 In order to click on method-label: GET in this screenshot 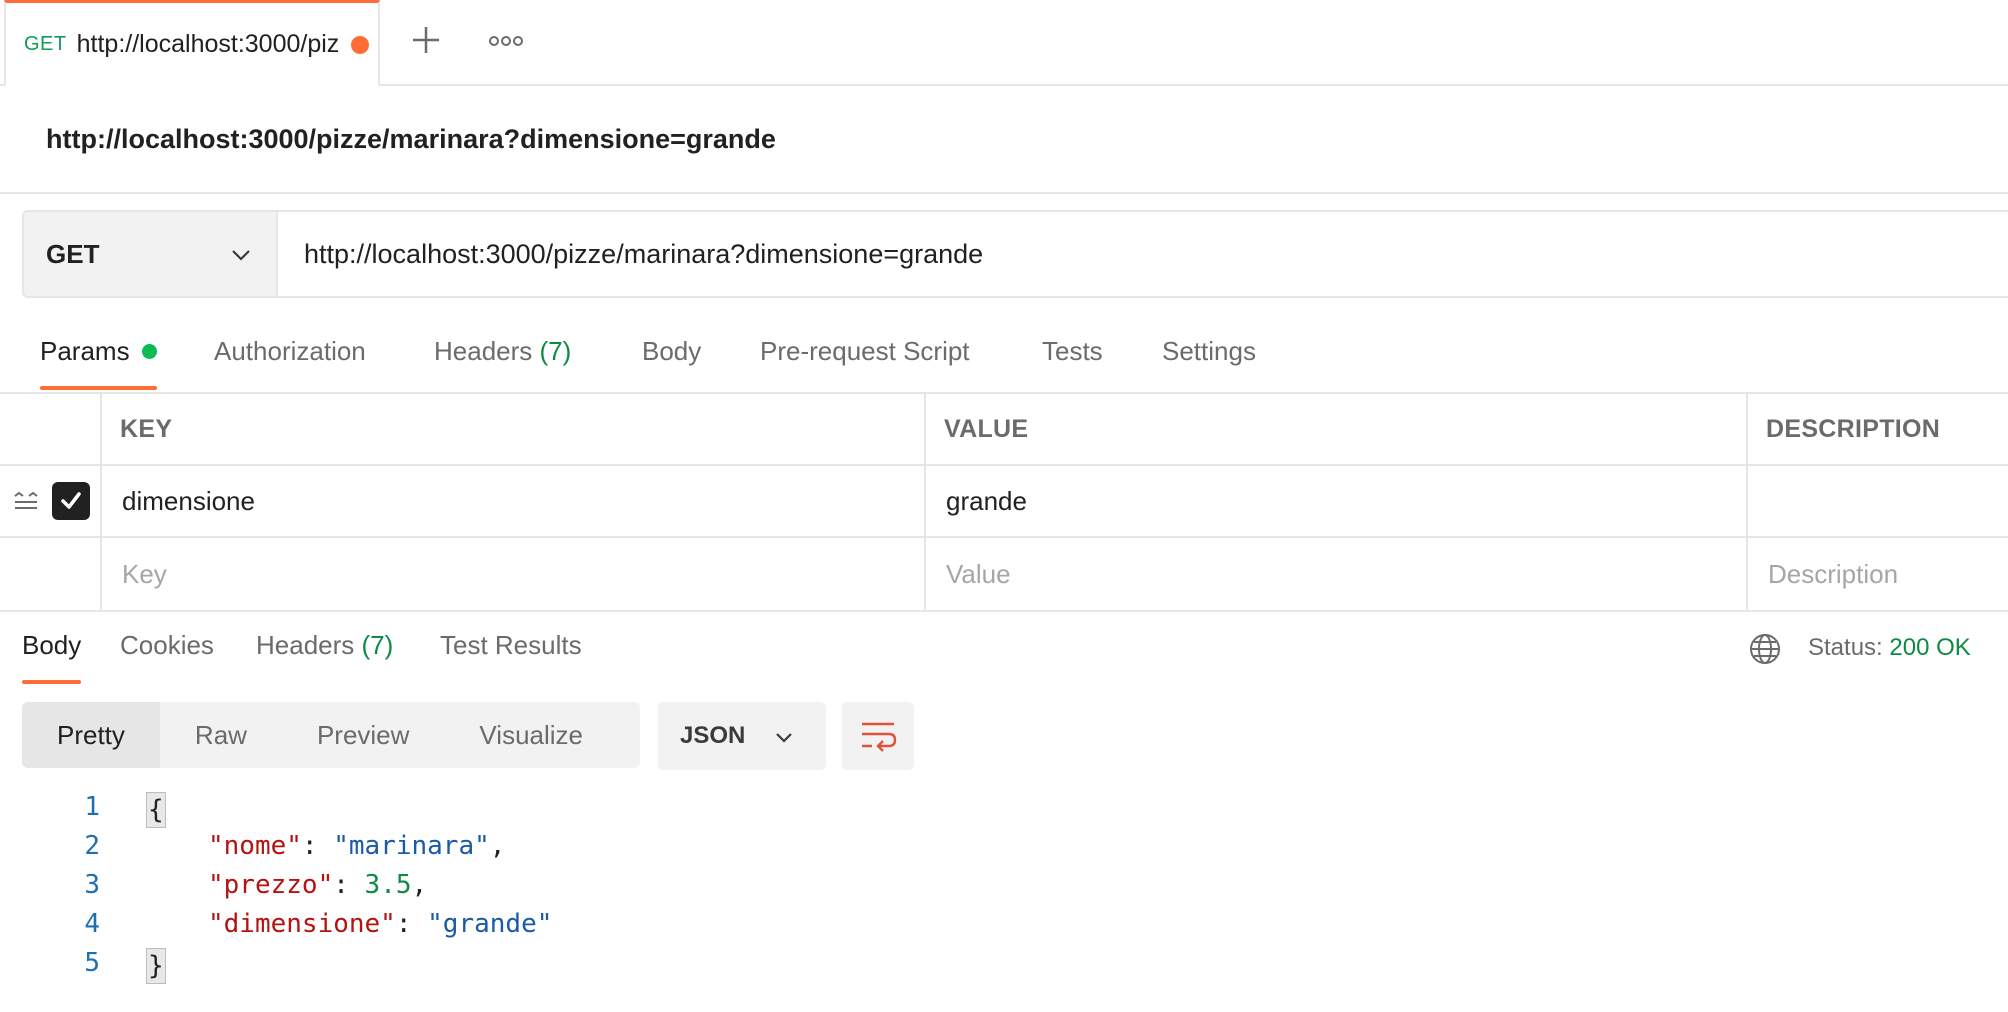, I will do `click(73, 253)`.